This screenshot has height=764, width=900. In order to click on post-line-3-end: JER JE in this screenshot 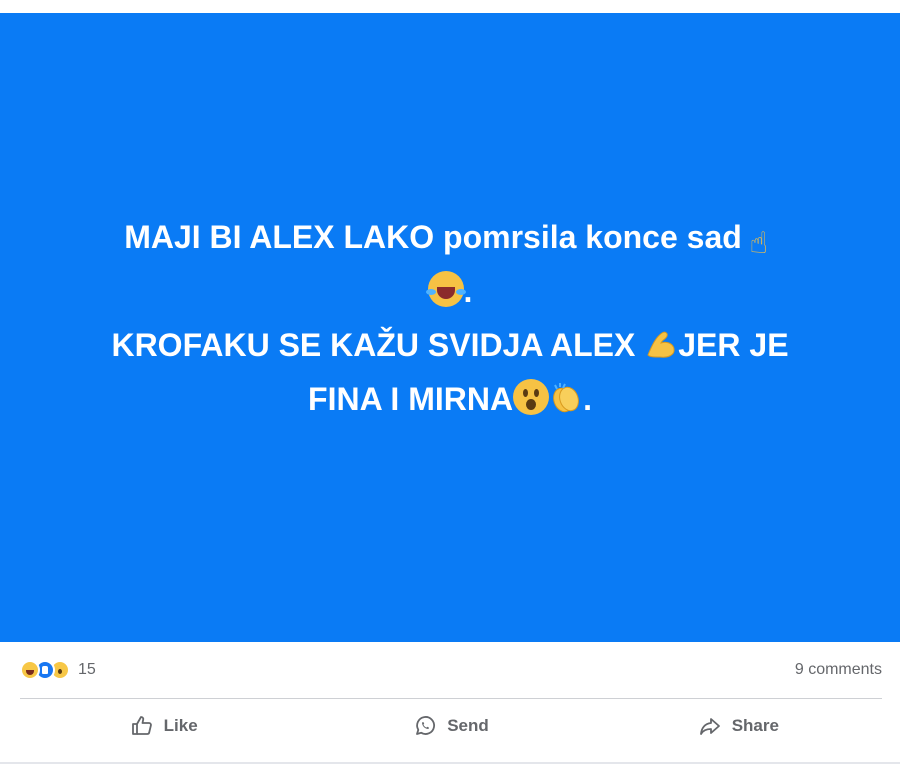, I will do `click(733, 344)`.